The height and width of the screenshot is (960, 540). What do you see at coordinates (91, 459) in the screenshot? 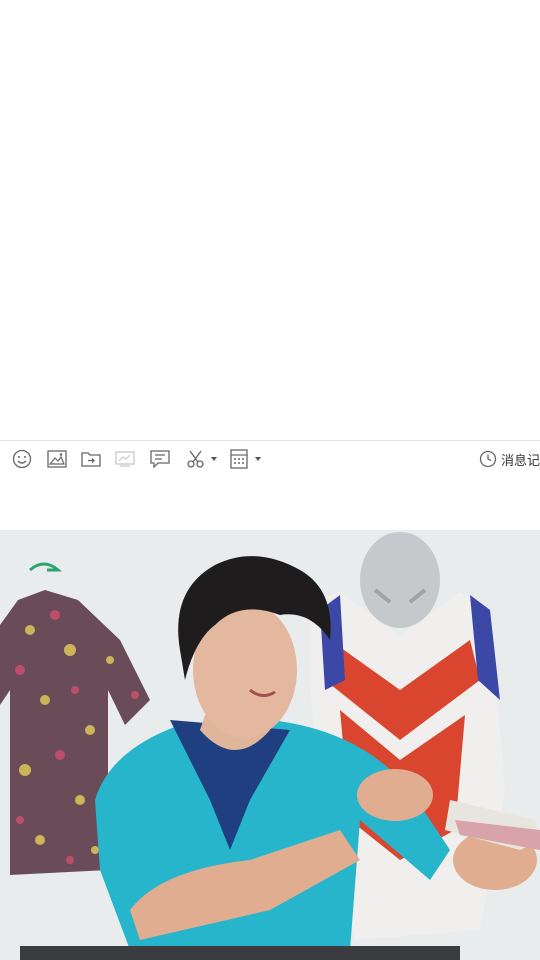
I see `folder-icon` at bounding box center [91, 459].